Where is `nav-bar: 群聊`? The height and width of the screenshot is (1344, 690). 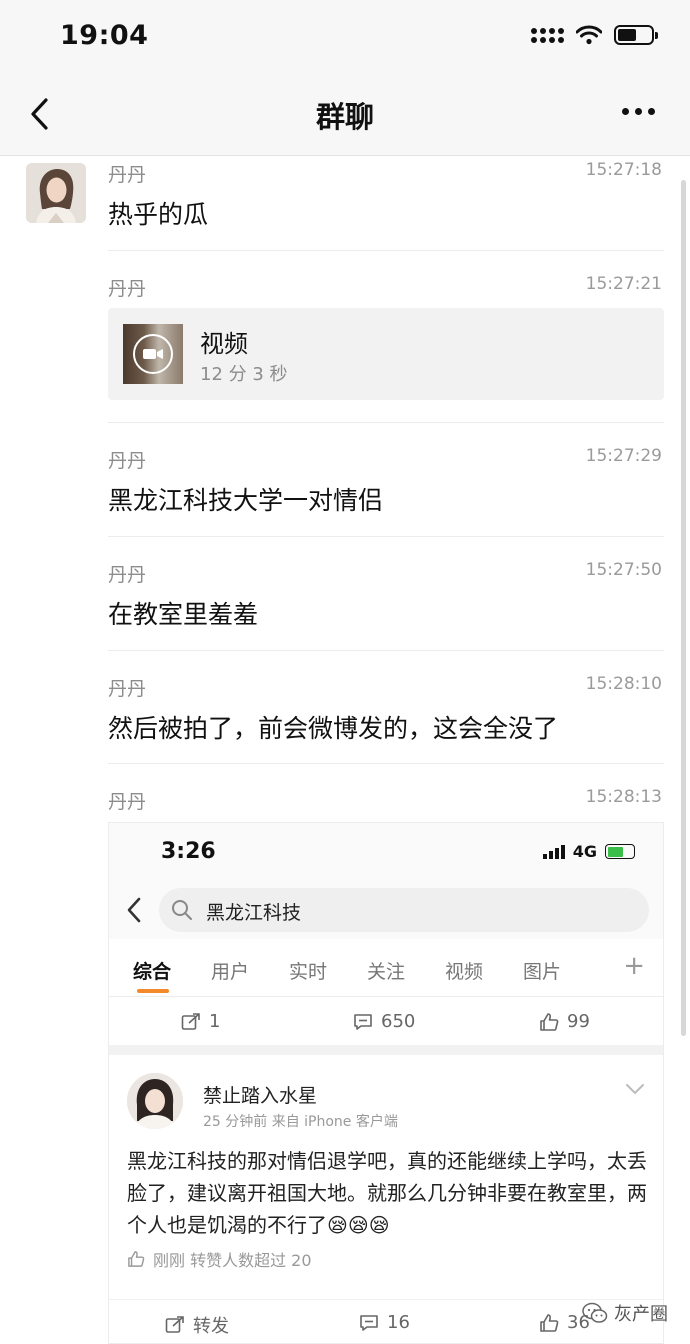 nav-bar: 群聊 is located at coordinates (345, 115).